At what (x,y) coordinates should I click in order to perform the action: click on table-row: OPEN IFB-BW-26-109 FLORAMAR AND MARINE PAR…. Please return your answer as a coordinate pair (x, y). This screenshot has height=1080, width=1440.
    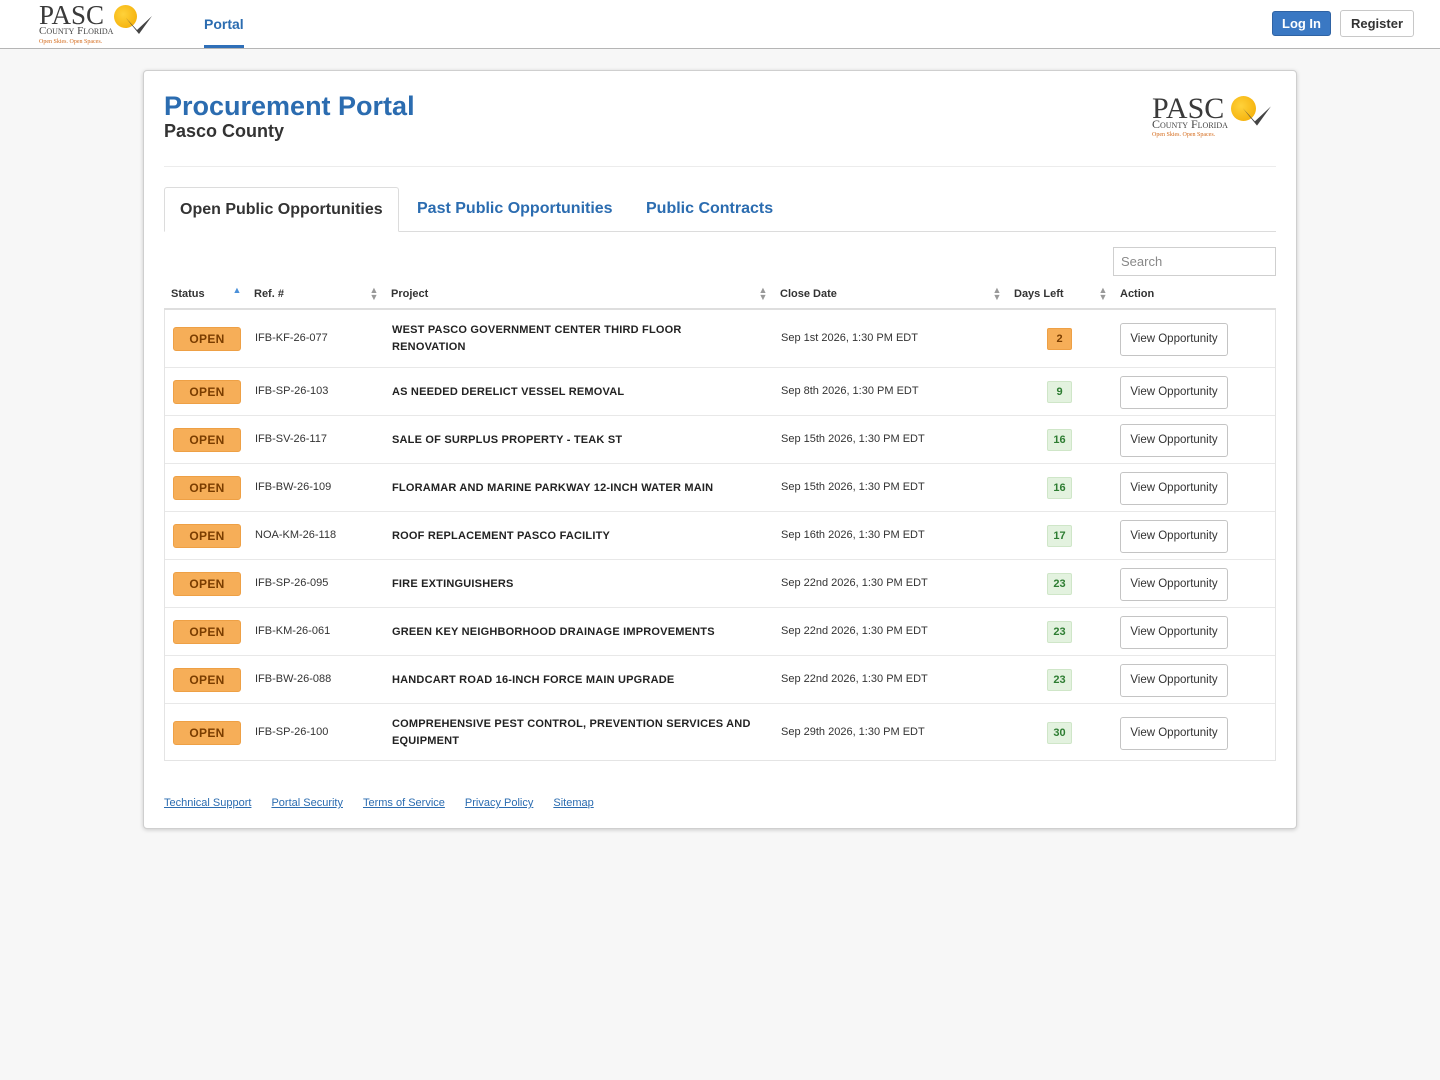
    Looking at the image, I should click on (720, 487).